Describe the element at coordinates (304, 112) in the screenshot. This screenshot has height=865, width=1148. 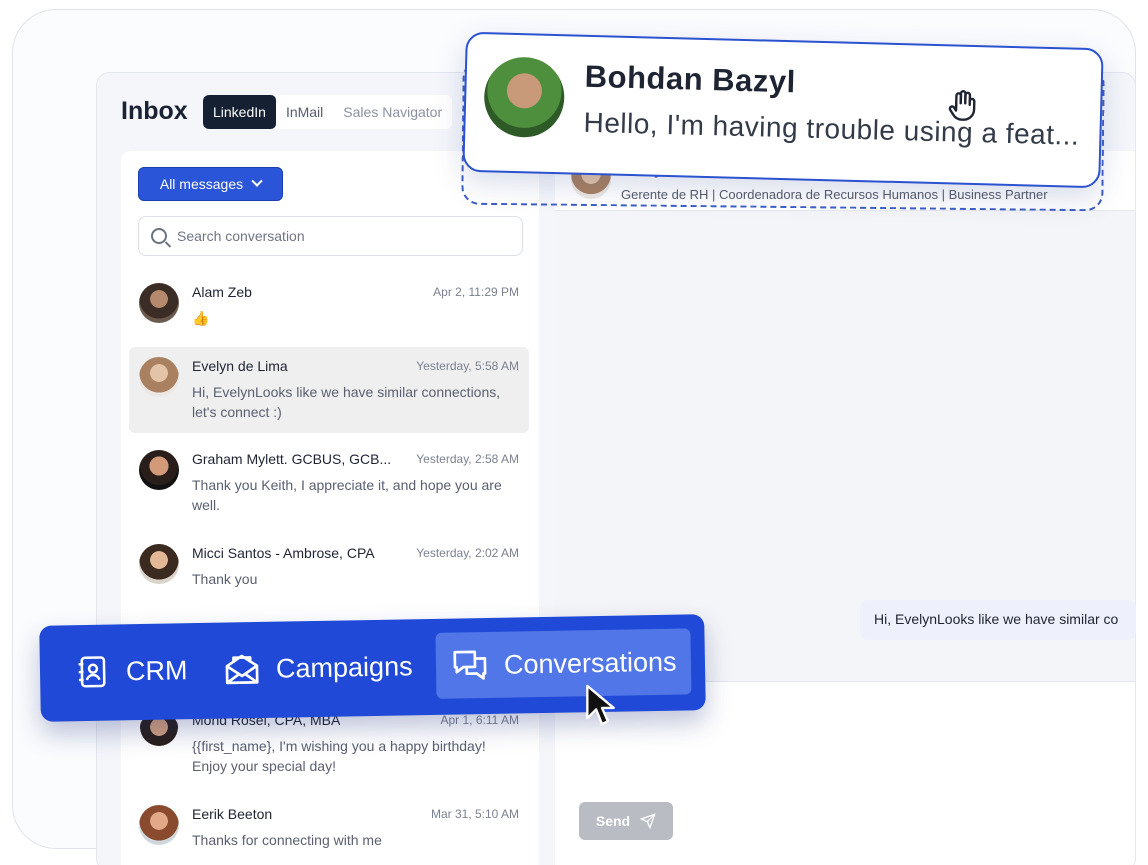
I see `tab-inmail: InMail` at that location.